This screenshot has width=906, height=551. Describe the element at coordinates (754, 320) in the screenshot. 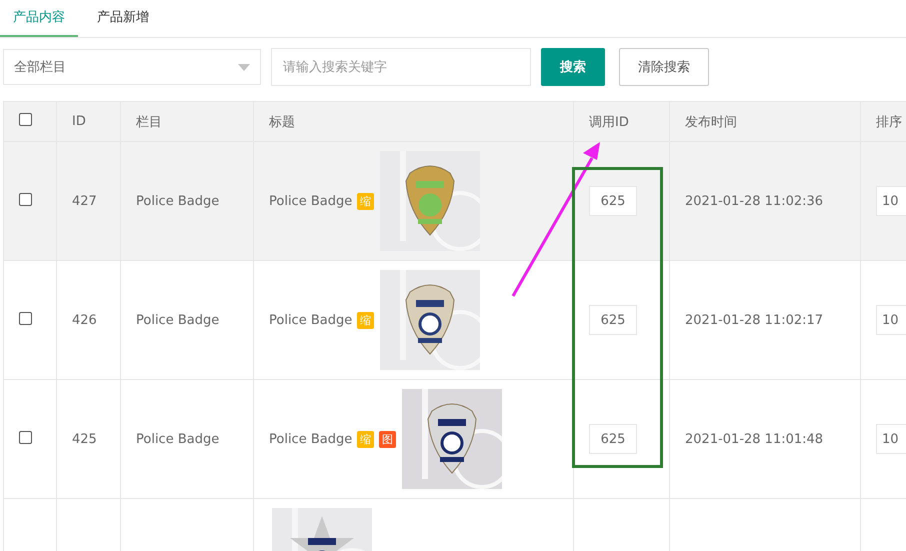

I see `table-cell: 2021-01-28 11:02:17` at that location.